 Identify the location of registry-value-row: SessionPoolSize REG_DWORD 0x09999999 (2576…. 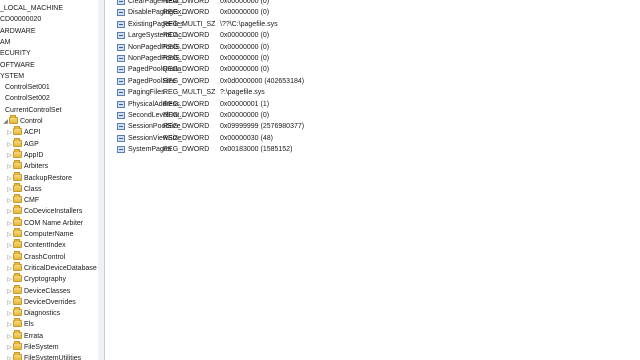
(372, 126).